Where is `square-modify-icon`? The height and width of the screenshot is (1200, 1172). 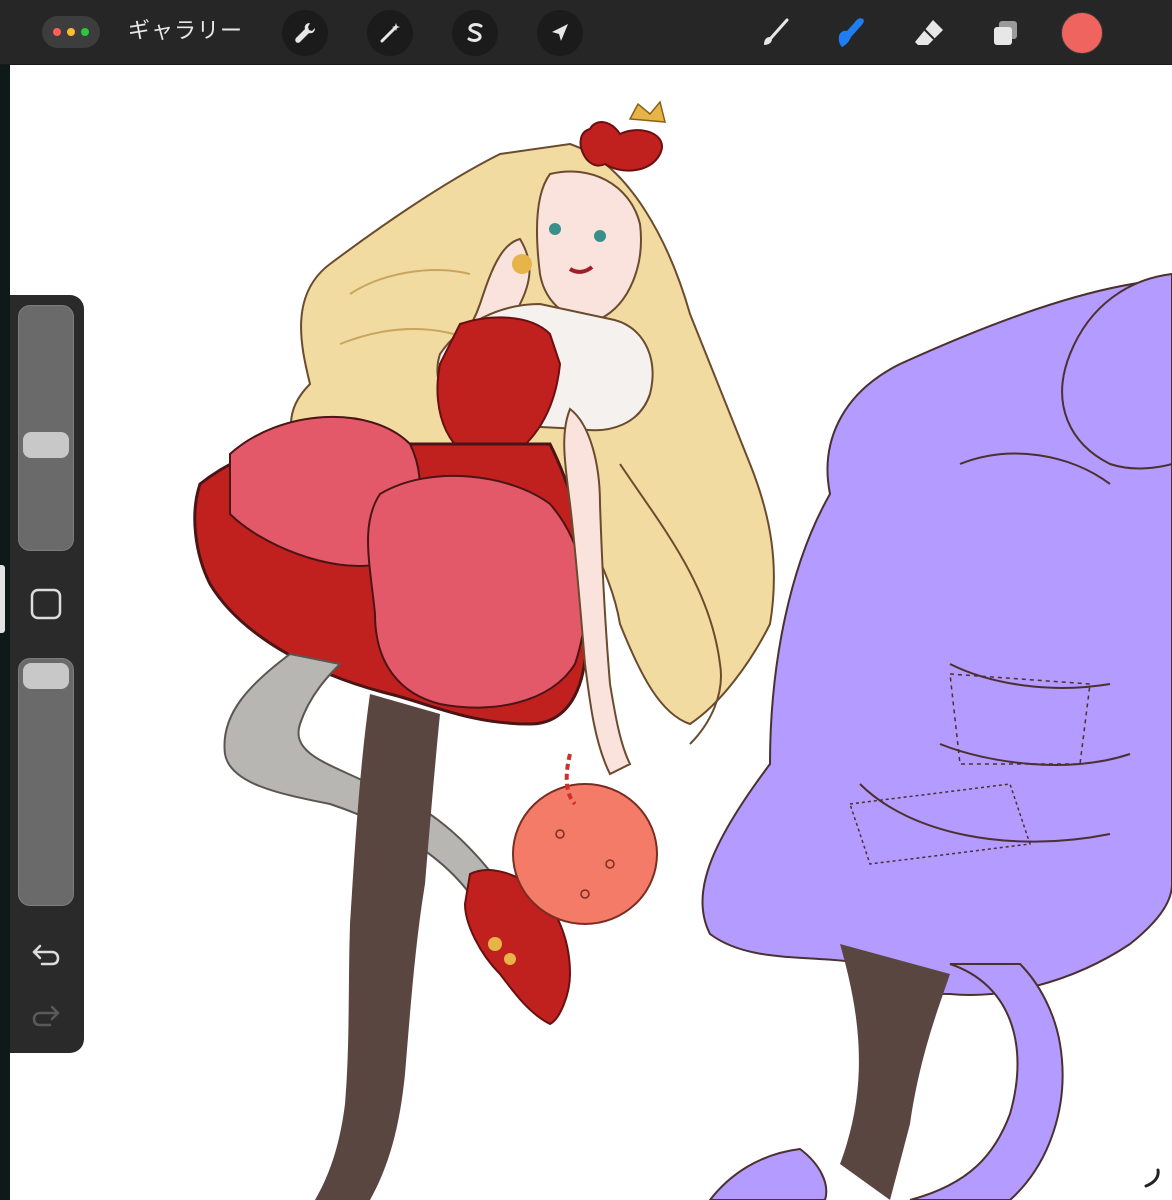
square-modify-icon is located at coordinates (46, 604).